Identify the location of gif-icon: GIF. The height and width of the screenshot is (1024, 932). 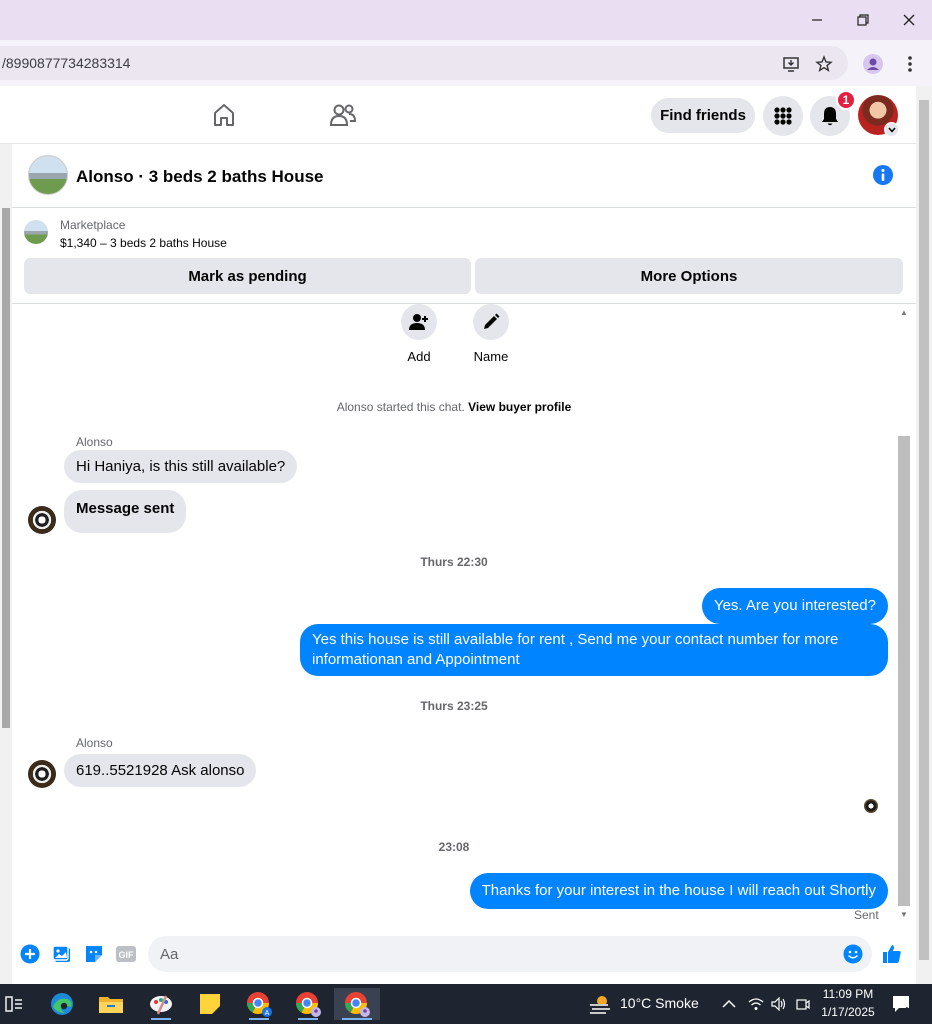
(126, 954).